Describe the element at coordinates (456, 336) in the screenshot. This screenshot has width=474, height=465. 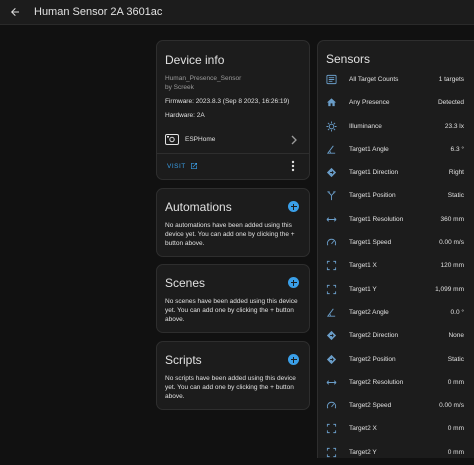
I see `sensor-value: None` at that location.